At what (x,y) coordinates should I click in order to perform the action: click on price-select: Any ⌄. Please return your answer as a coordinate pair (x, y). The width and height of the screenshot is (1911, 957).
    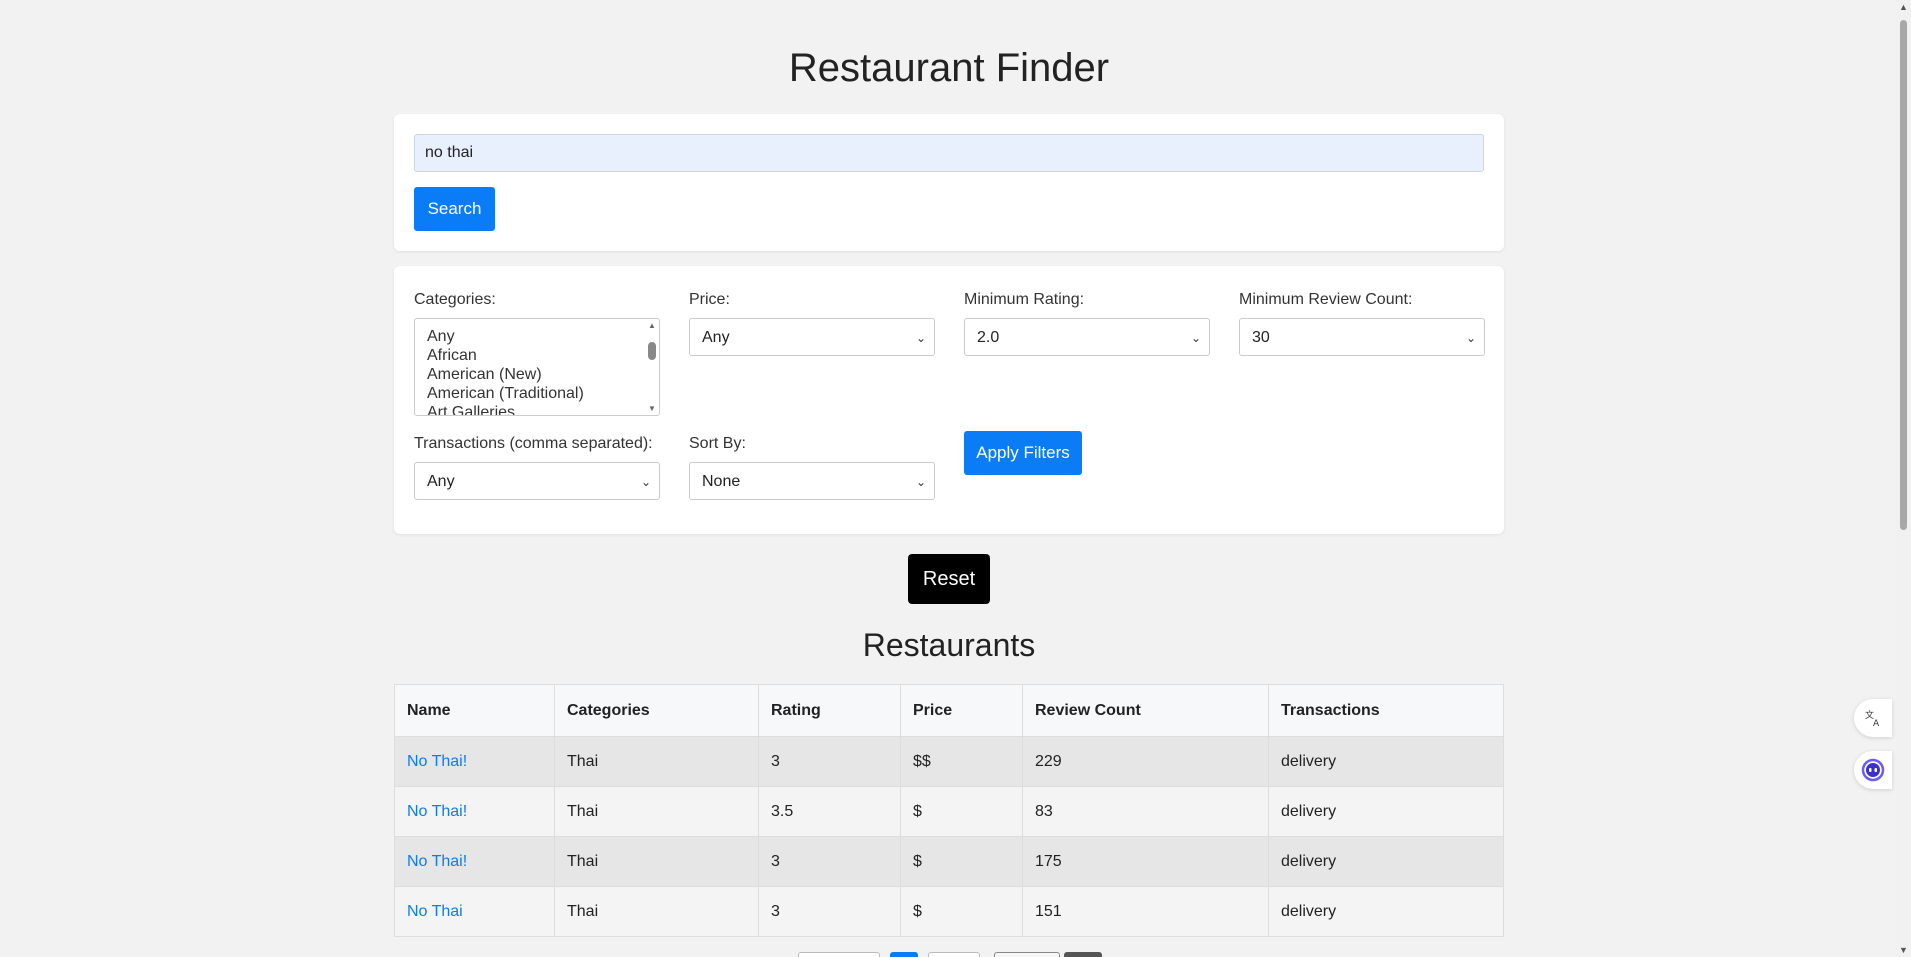
    Looking at the image, I should click on (812, 337).